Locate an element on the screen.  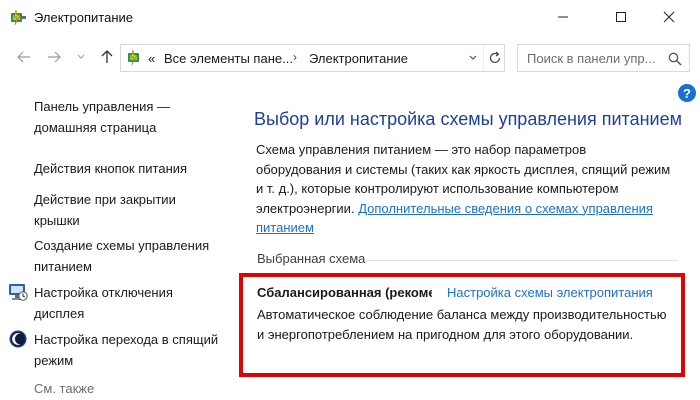
up-button is located at coordinates (107, 57).